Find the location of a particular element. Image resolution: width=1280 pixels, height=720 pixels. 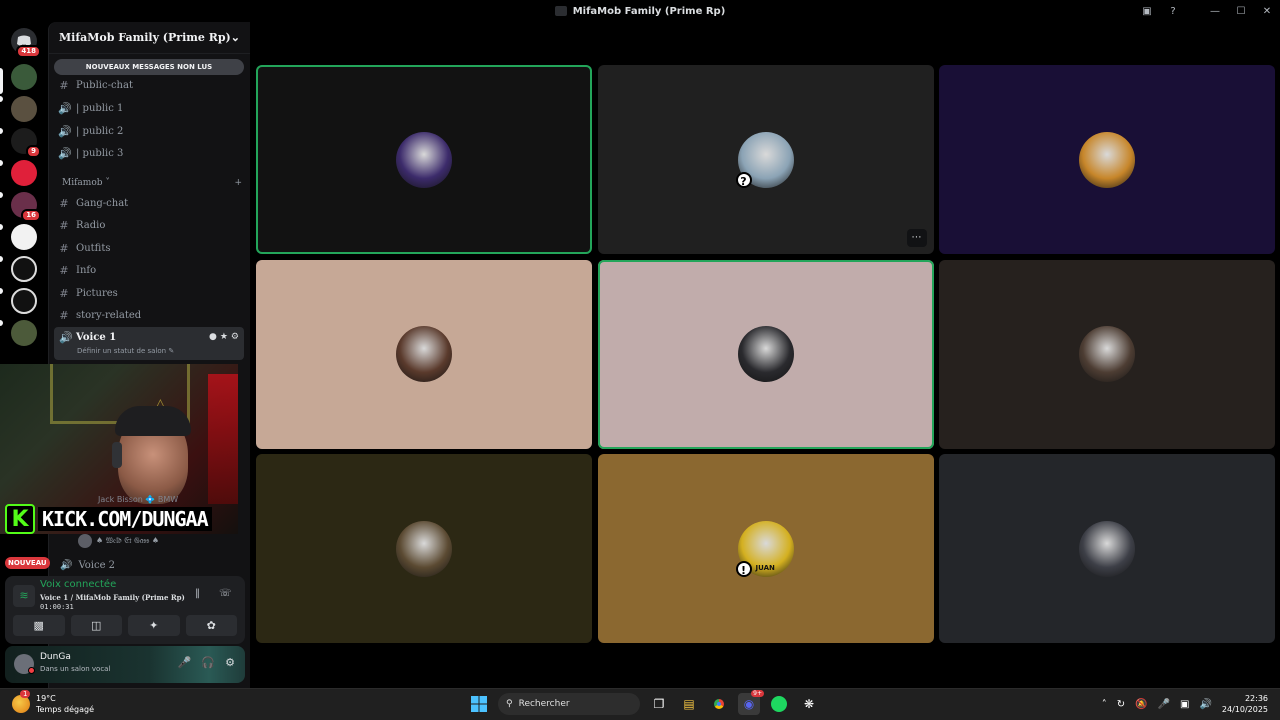

voice-channel-voice-2: 🔊 Voice 2 is located at coordinates (87, 565).